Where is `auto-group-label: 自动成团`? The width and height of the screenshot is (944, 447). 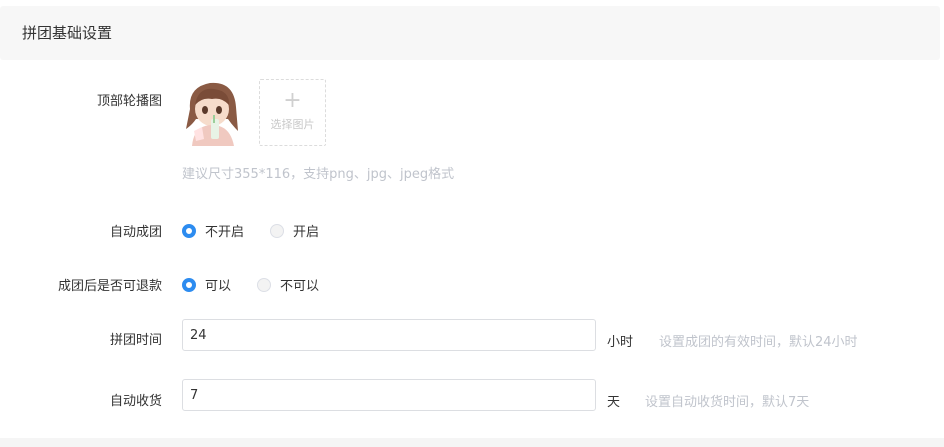
auto-group-label: 自动成团 is located at coordinates (135, 232).